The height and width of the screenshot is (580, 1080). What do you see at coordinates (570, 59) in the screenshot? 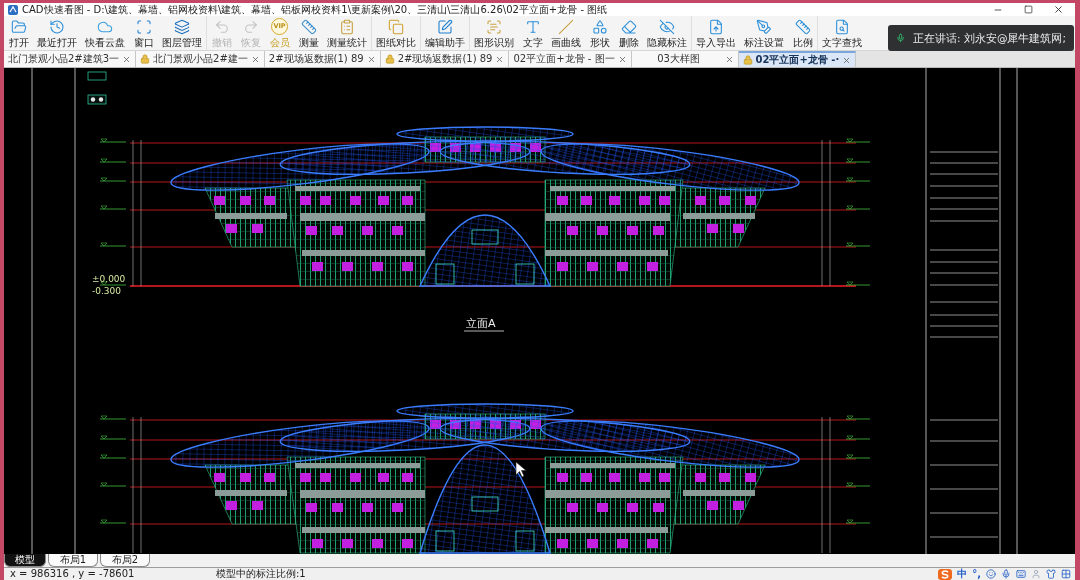
I see `document-tab: 02平立面+龙骨 - 图一` at bounding box center [570, 59].